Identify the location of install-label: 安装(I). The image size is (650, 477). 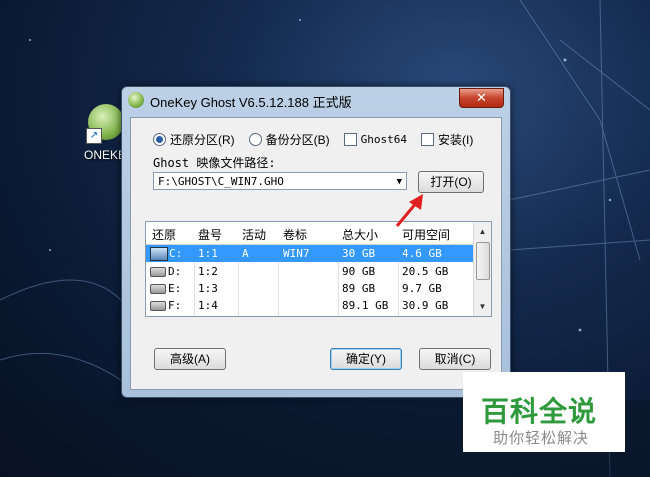
(456, 139).